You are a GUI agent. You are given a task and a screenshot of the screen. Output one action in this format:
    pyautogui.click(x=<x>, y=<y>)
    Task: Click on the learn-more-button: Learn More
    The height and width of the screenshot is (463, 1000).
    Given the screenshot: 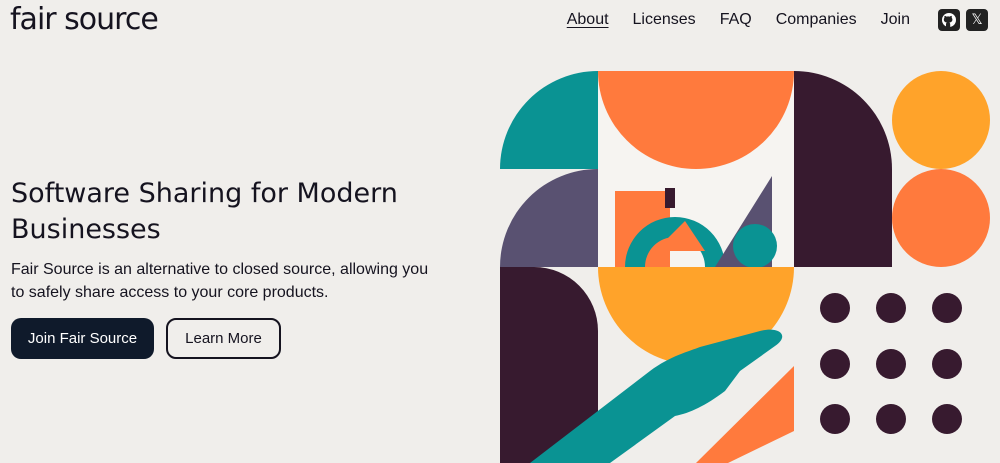 What is the action you would take?
    pyautogui.click(x=223, y=338)
    